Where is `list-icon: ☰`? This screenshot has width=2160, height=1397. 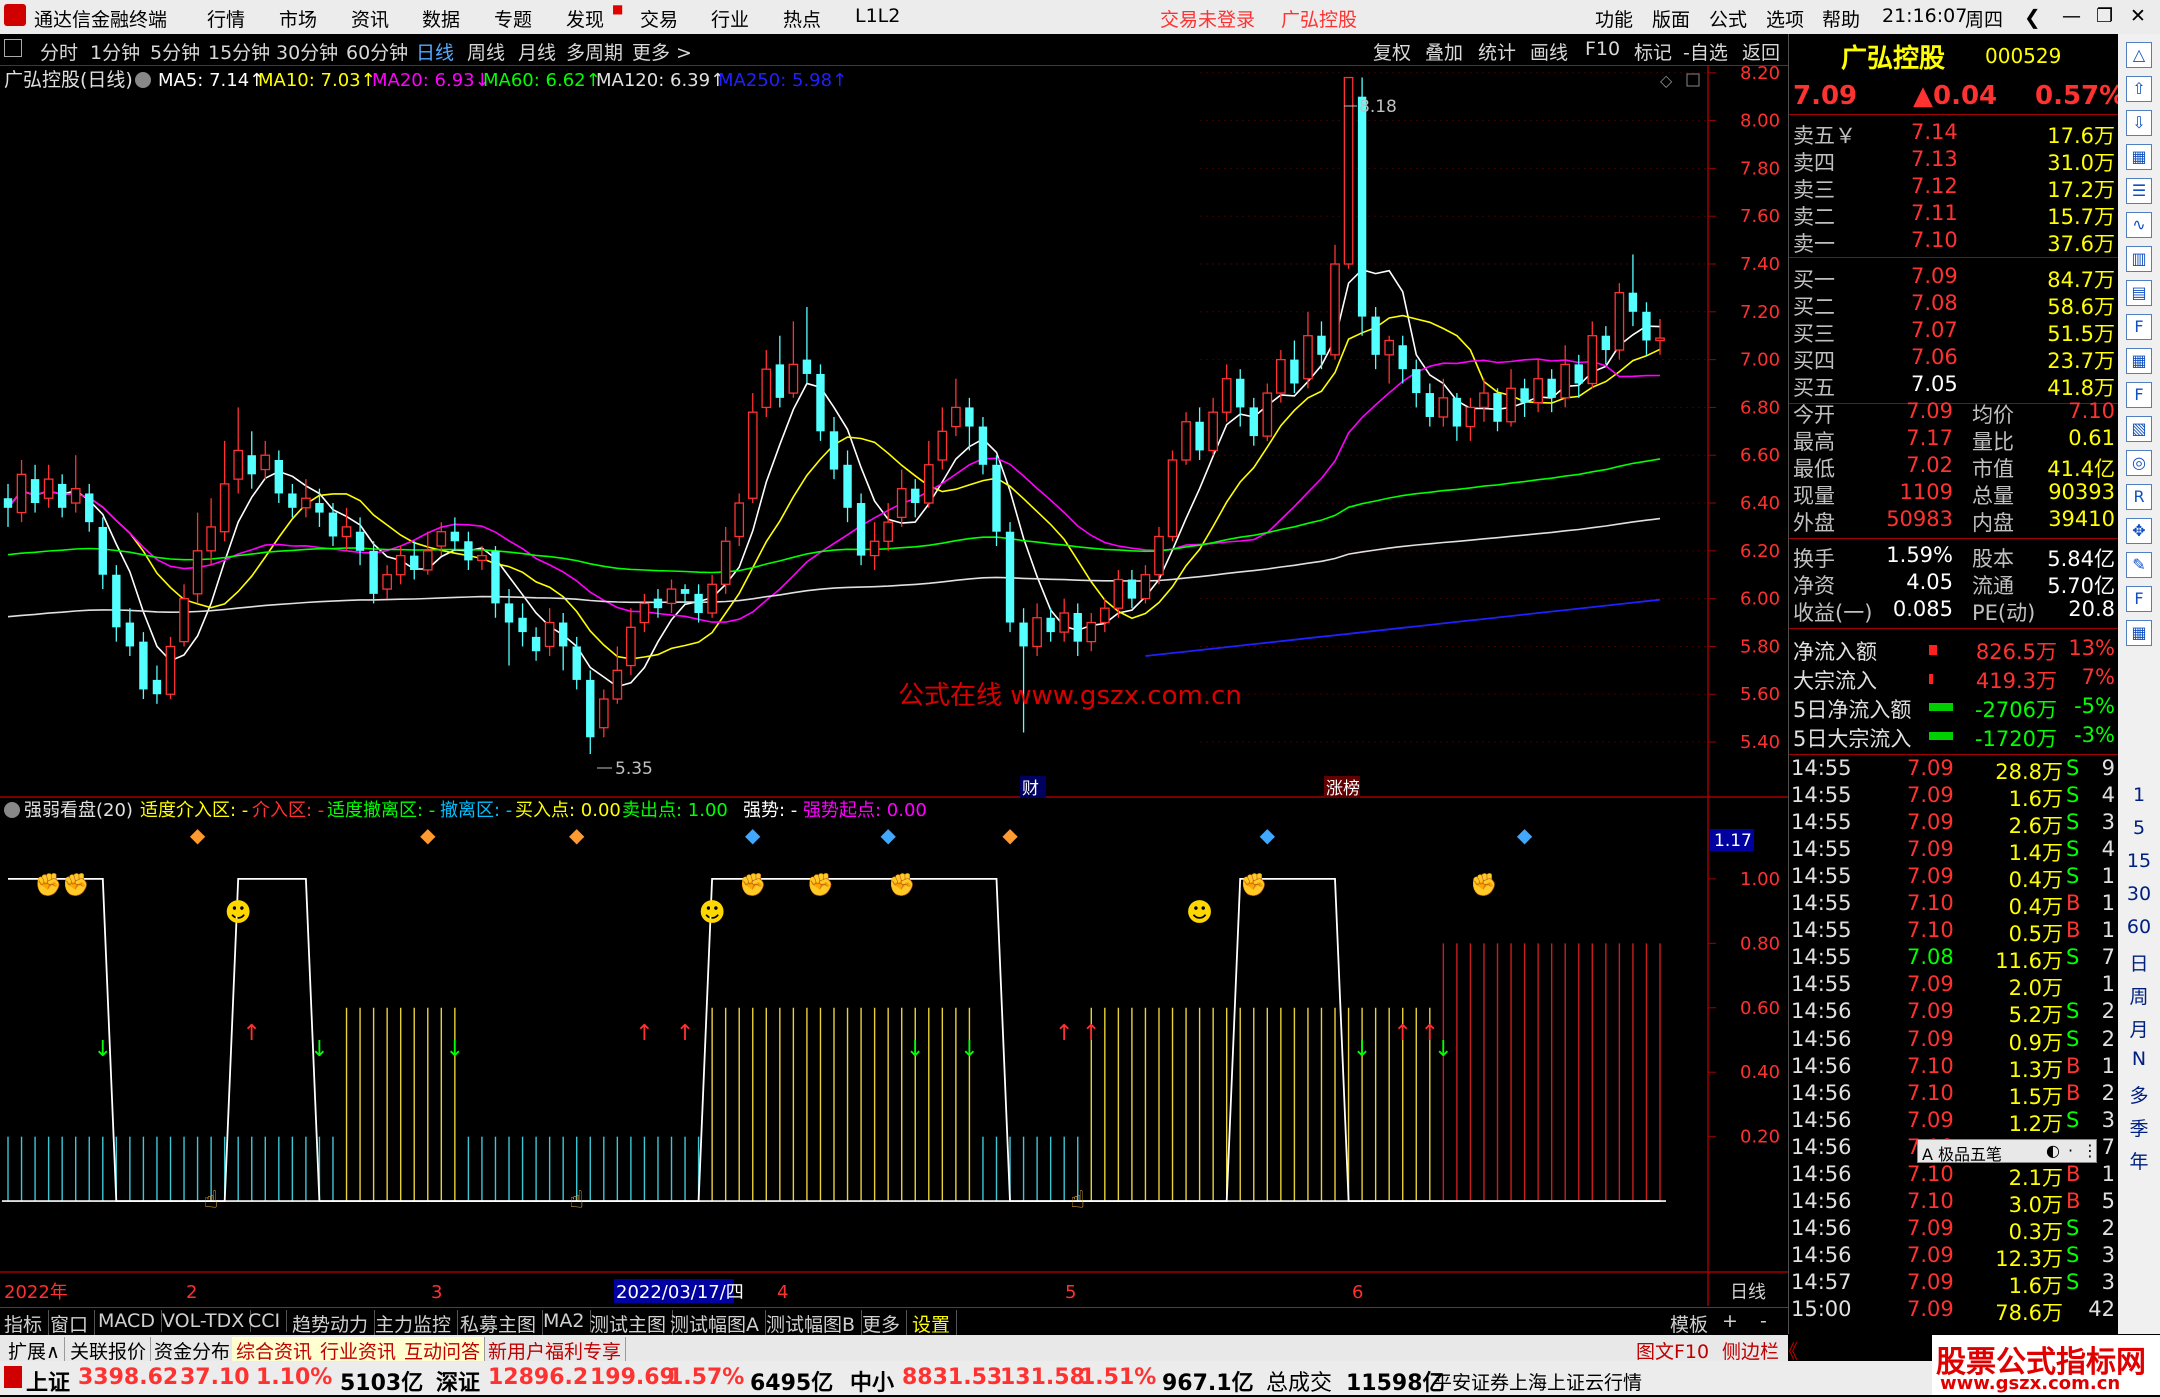 list-icon: ☰ is located at coordinates (2139, 191).